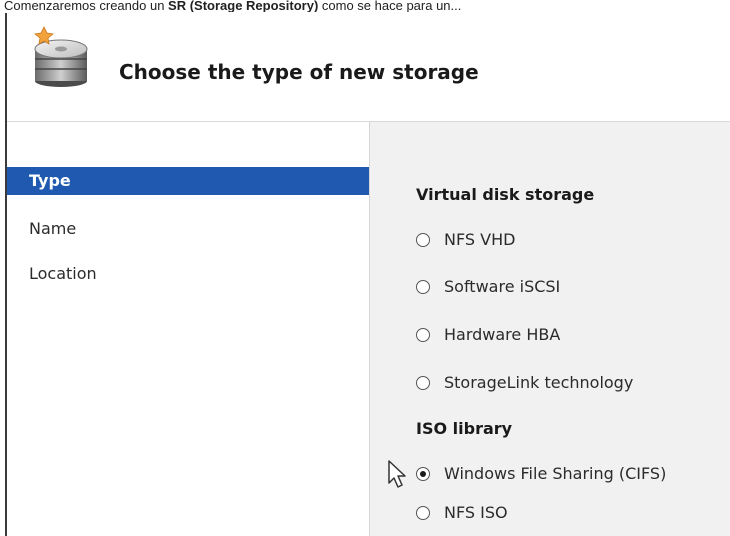  I want to click on radio-label: NFS VHD, so click(480, 239).